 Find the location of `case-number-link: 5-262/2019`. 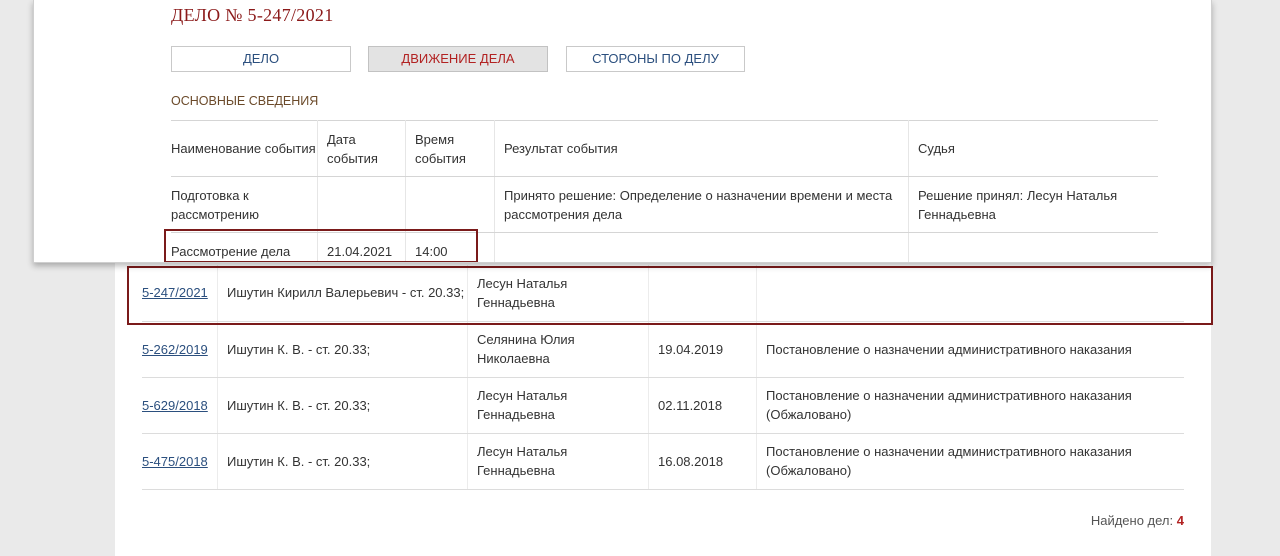

case-number-link: 5-262/2019 is located at coordinates (175, 349).